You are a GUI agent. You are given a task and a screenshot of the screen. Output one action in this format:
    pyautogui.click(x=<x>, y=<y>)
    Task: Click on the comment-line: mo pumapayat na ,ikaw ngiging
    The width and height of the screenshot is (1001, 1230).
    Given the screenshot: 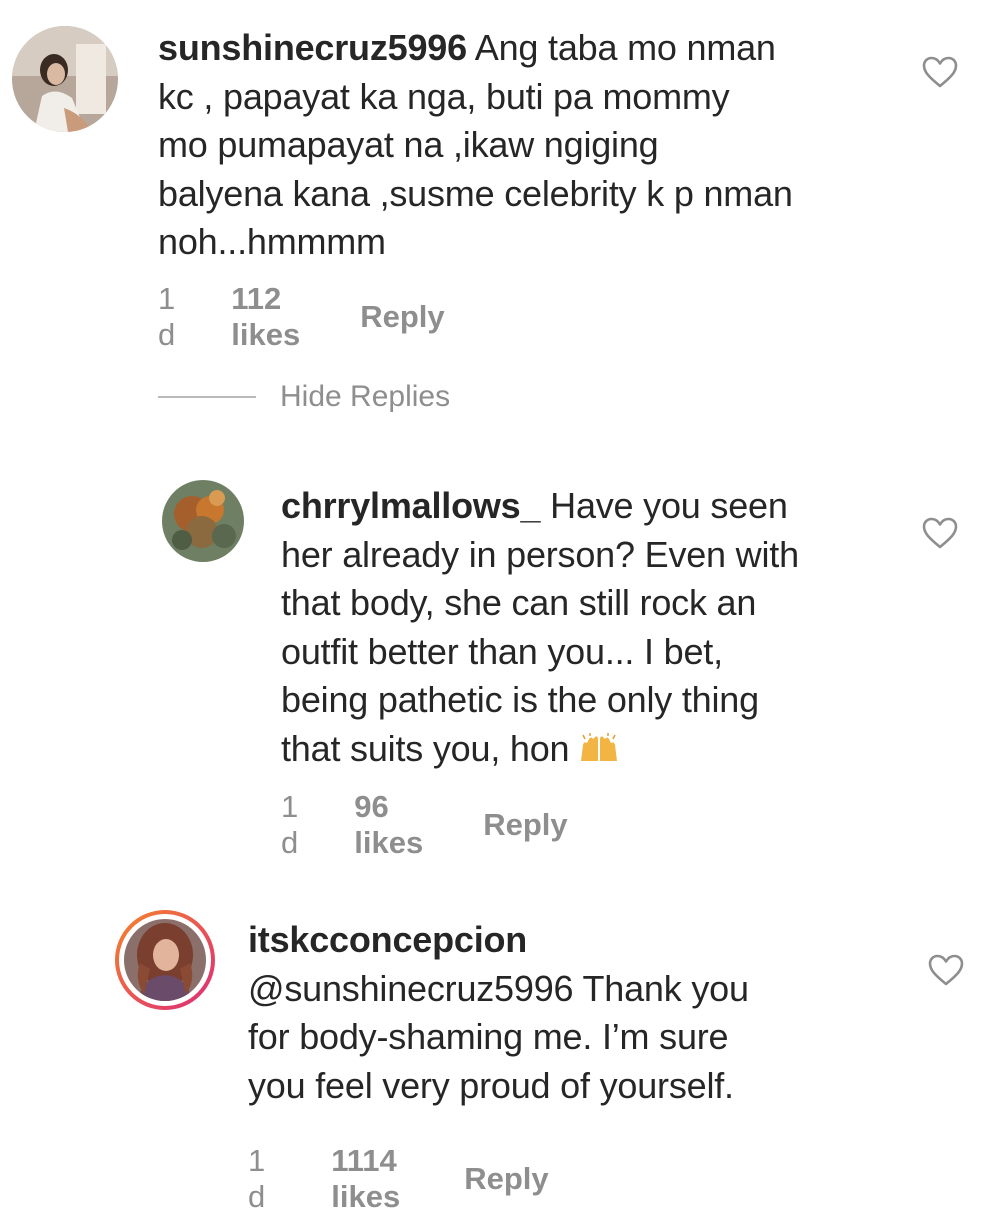 What is the action you would take?
    pyautogui.click(x=408, y=144)
    